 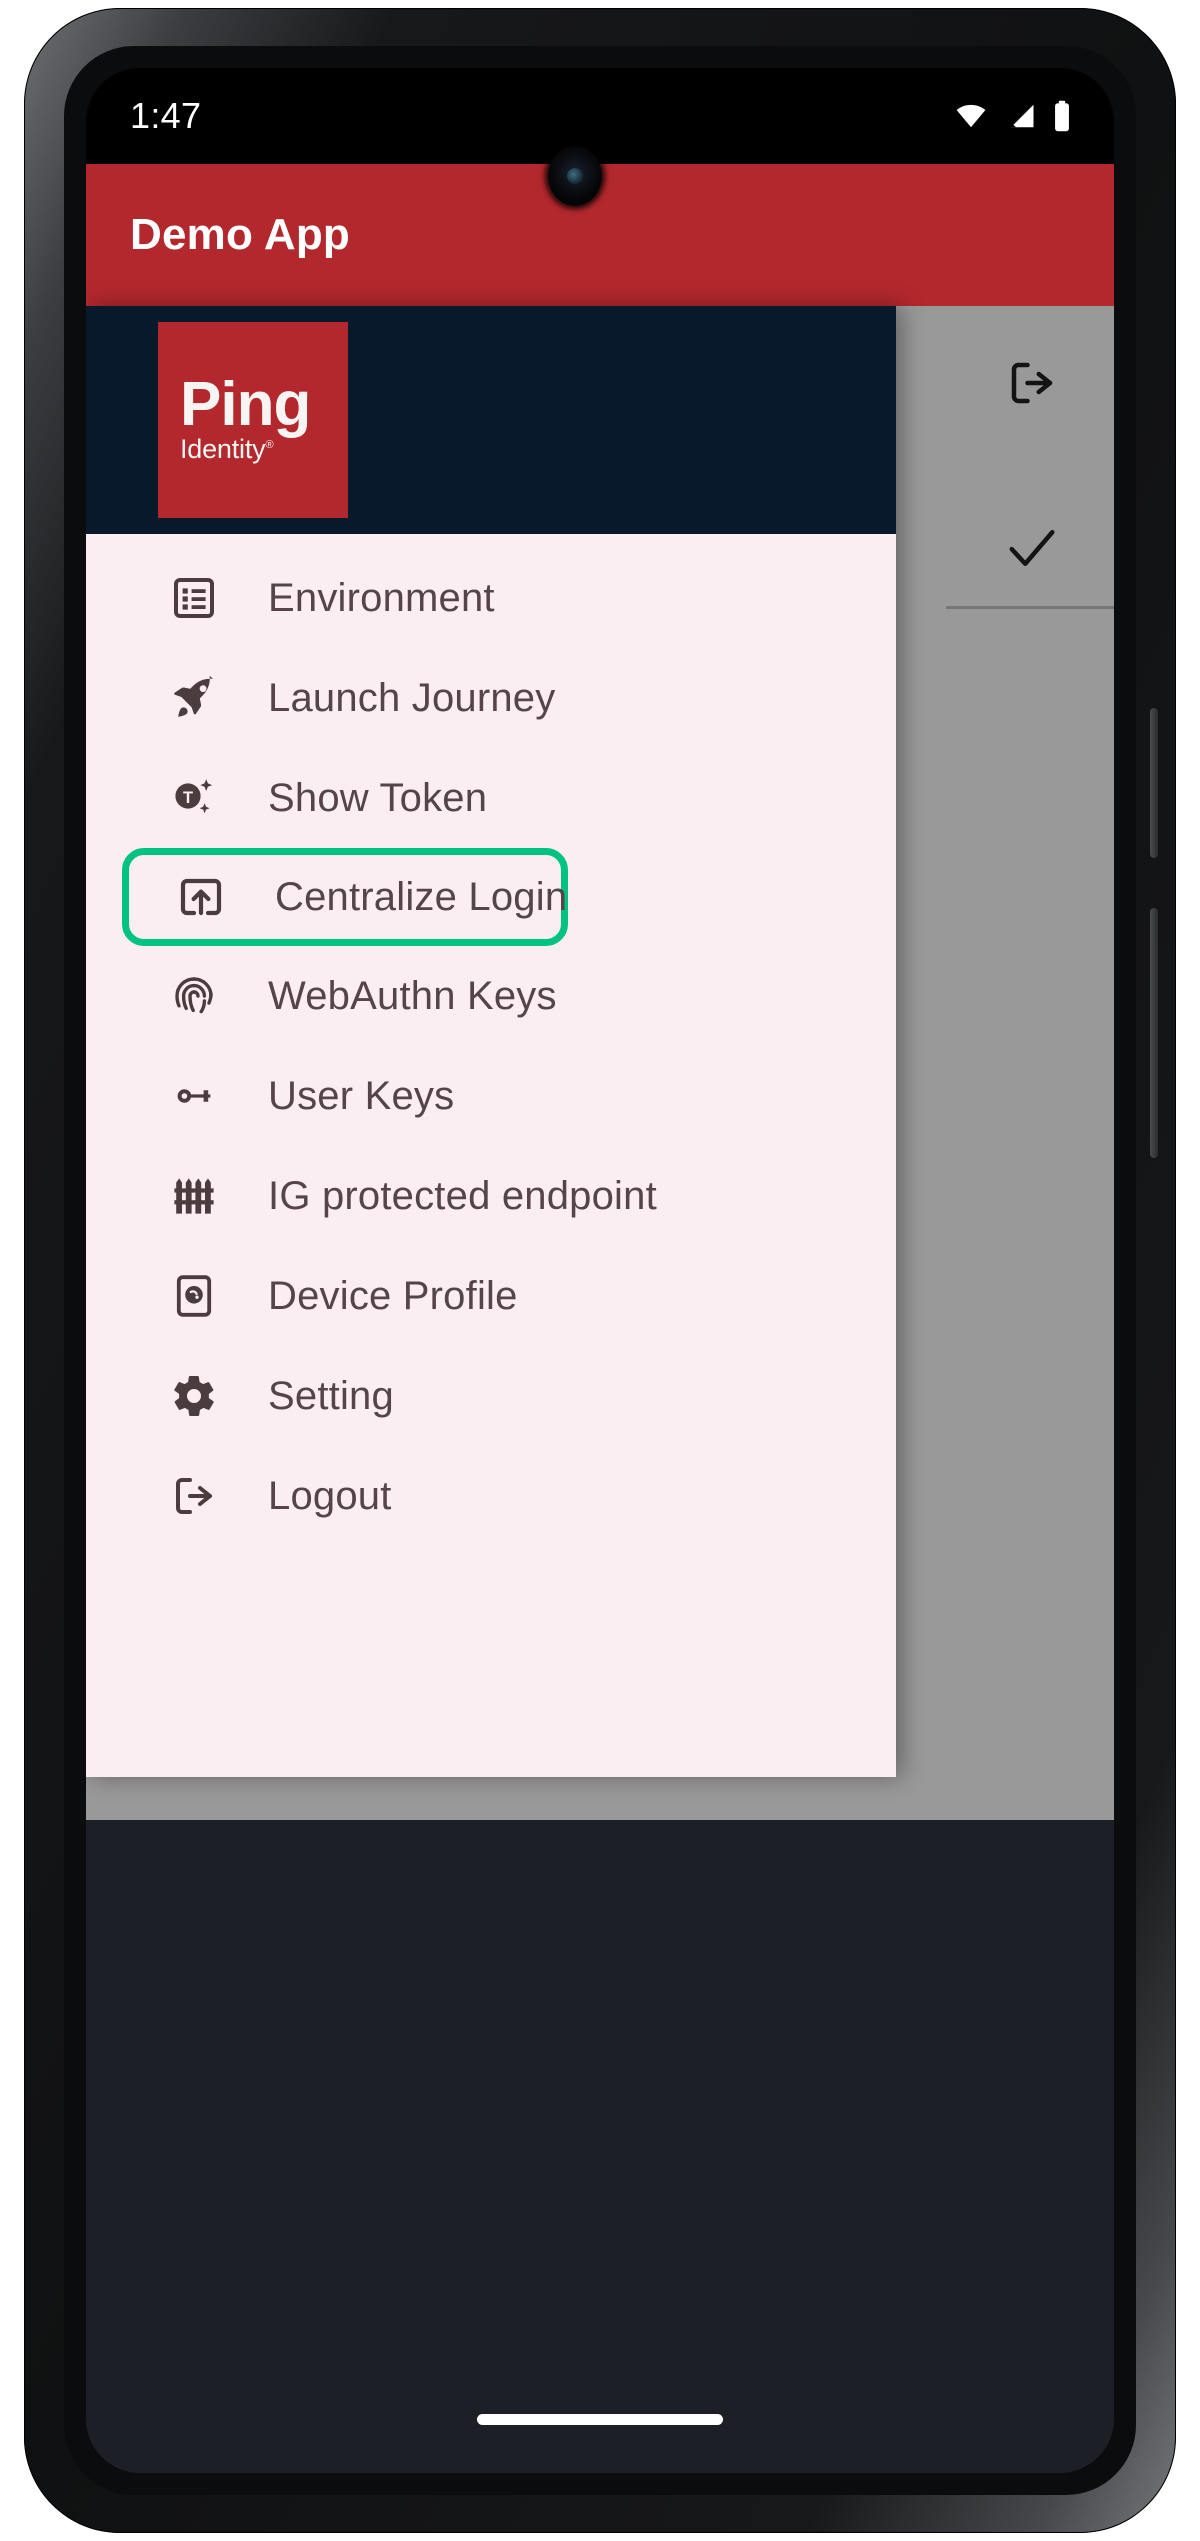 What do you see at coordinates (269, 444) in the screenshot?
I see `logo-registered-mark: ®` at bounding box center [269, 444].